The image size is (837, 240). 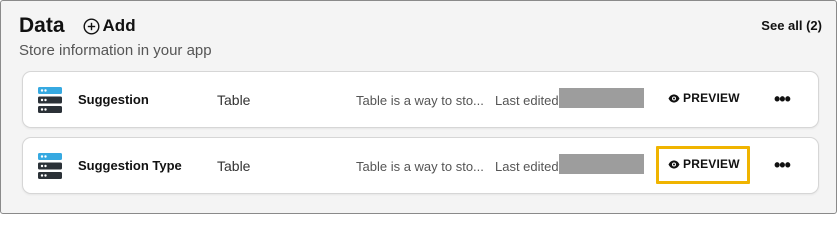 I want to click on row-name: Suggestion Type, so click(x=130, y=165).